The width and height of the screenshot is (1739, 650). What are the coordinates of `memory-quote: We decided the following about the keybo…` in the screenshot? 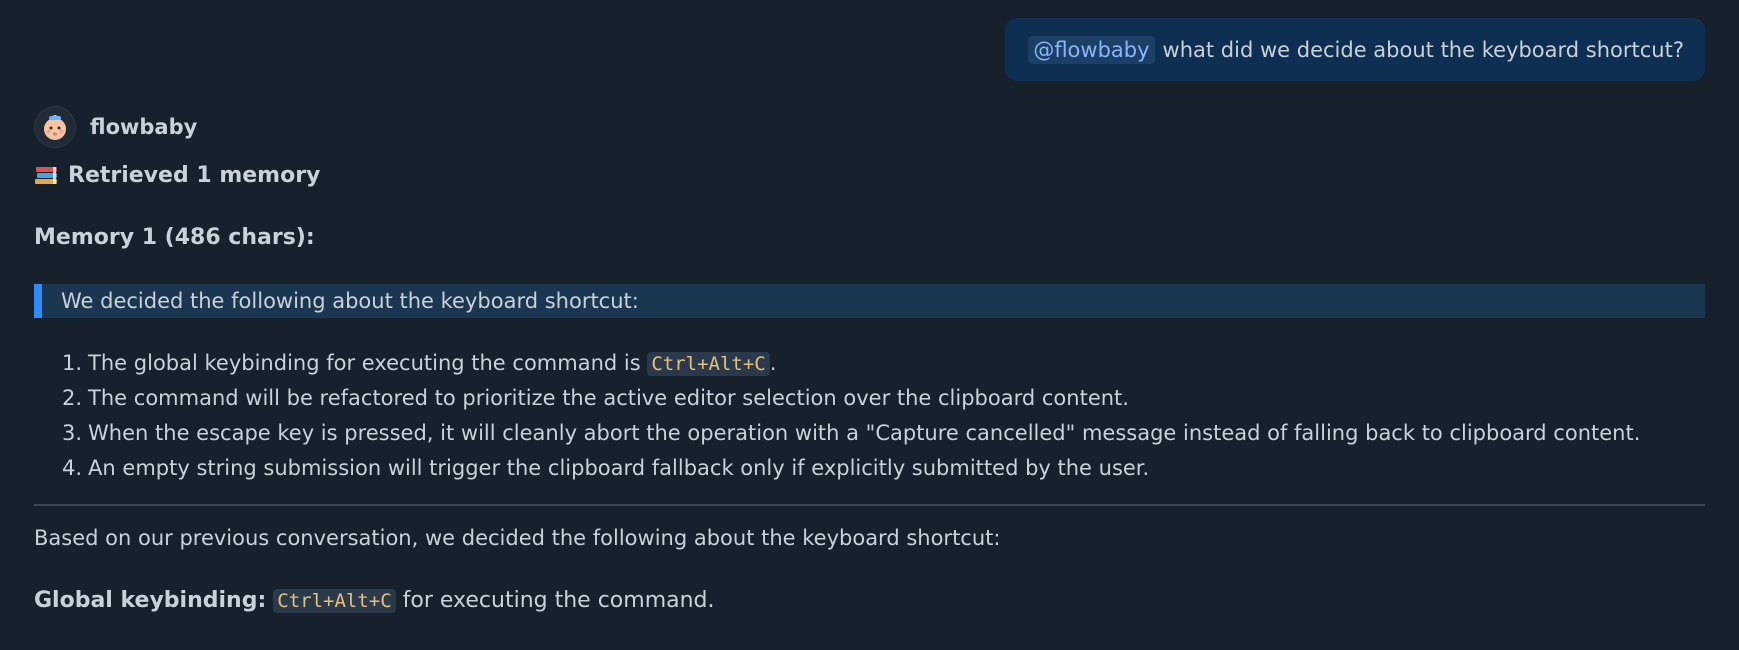 It's located at (869, 301).